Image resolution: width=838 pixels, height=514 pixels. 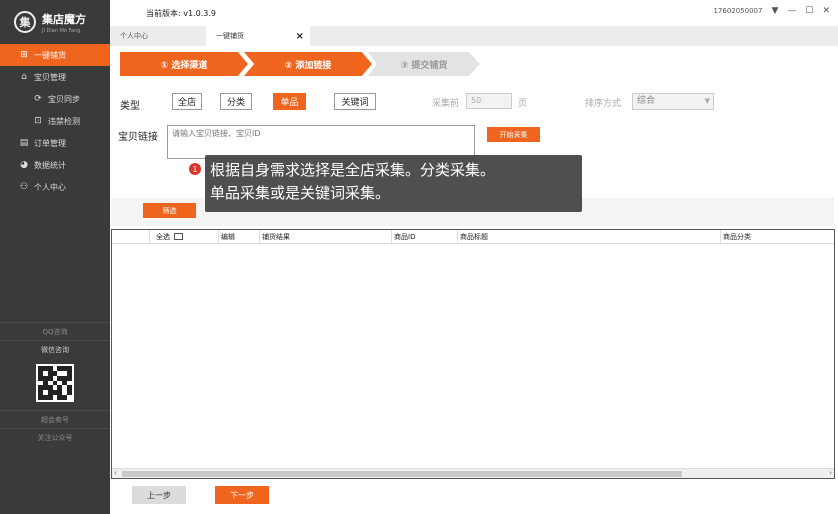 I want to click on select-all-checkbox: 全选, so click(x=170, y=237).